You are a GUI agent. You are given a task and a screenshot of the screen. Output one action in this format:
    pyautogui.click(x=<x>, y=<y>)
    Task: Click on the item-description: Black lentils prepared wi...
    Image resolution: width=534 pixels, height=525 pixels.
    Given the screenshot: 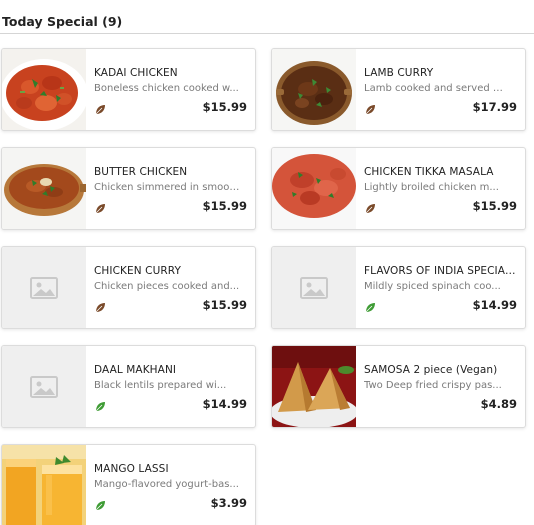 What is the action you would take?
    pyautogui.click(x=160, y=385)
    